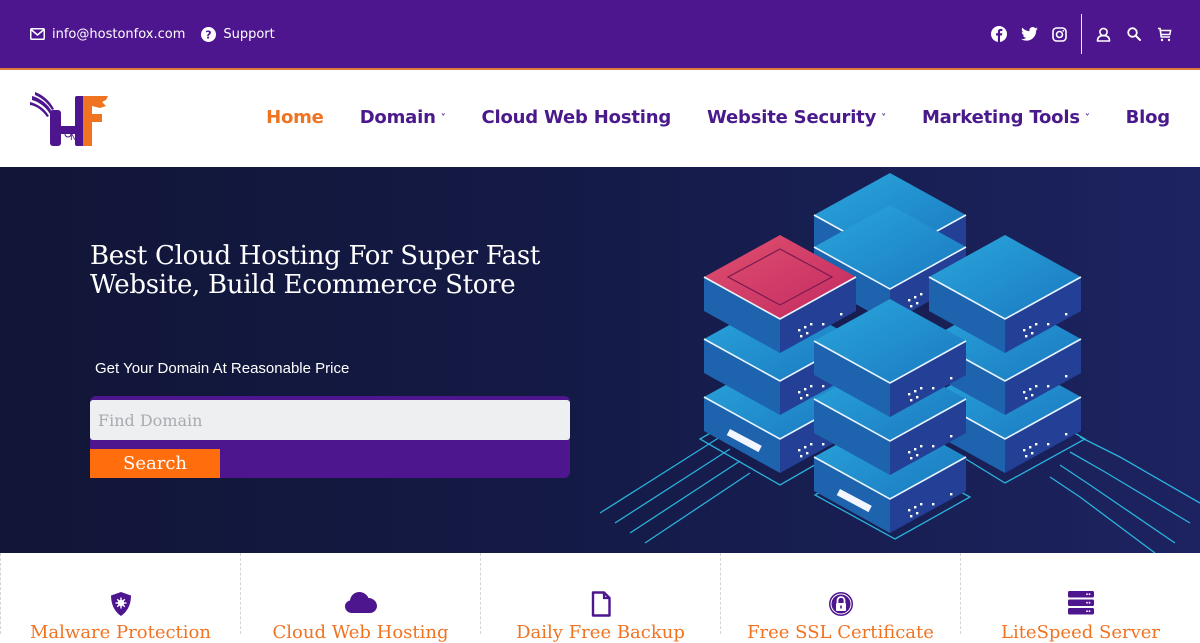 The image size is (1200, 643). I want to click on email-link: info@hostonfox.com, so click(107, 34).